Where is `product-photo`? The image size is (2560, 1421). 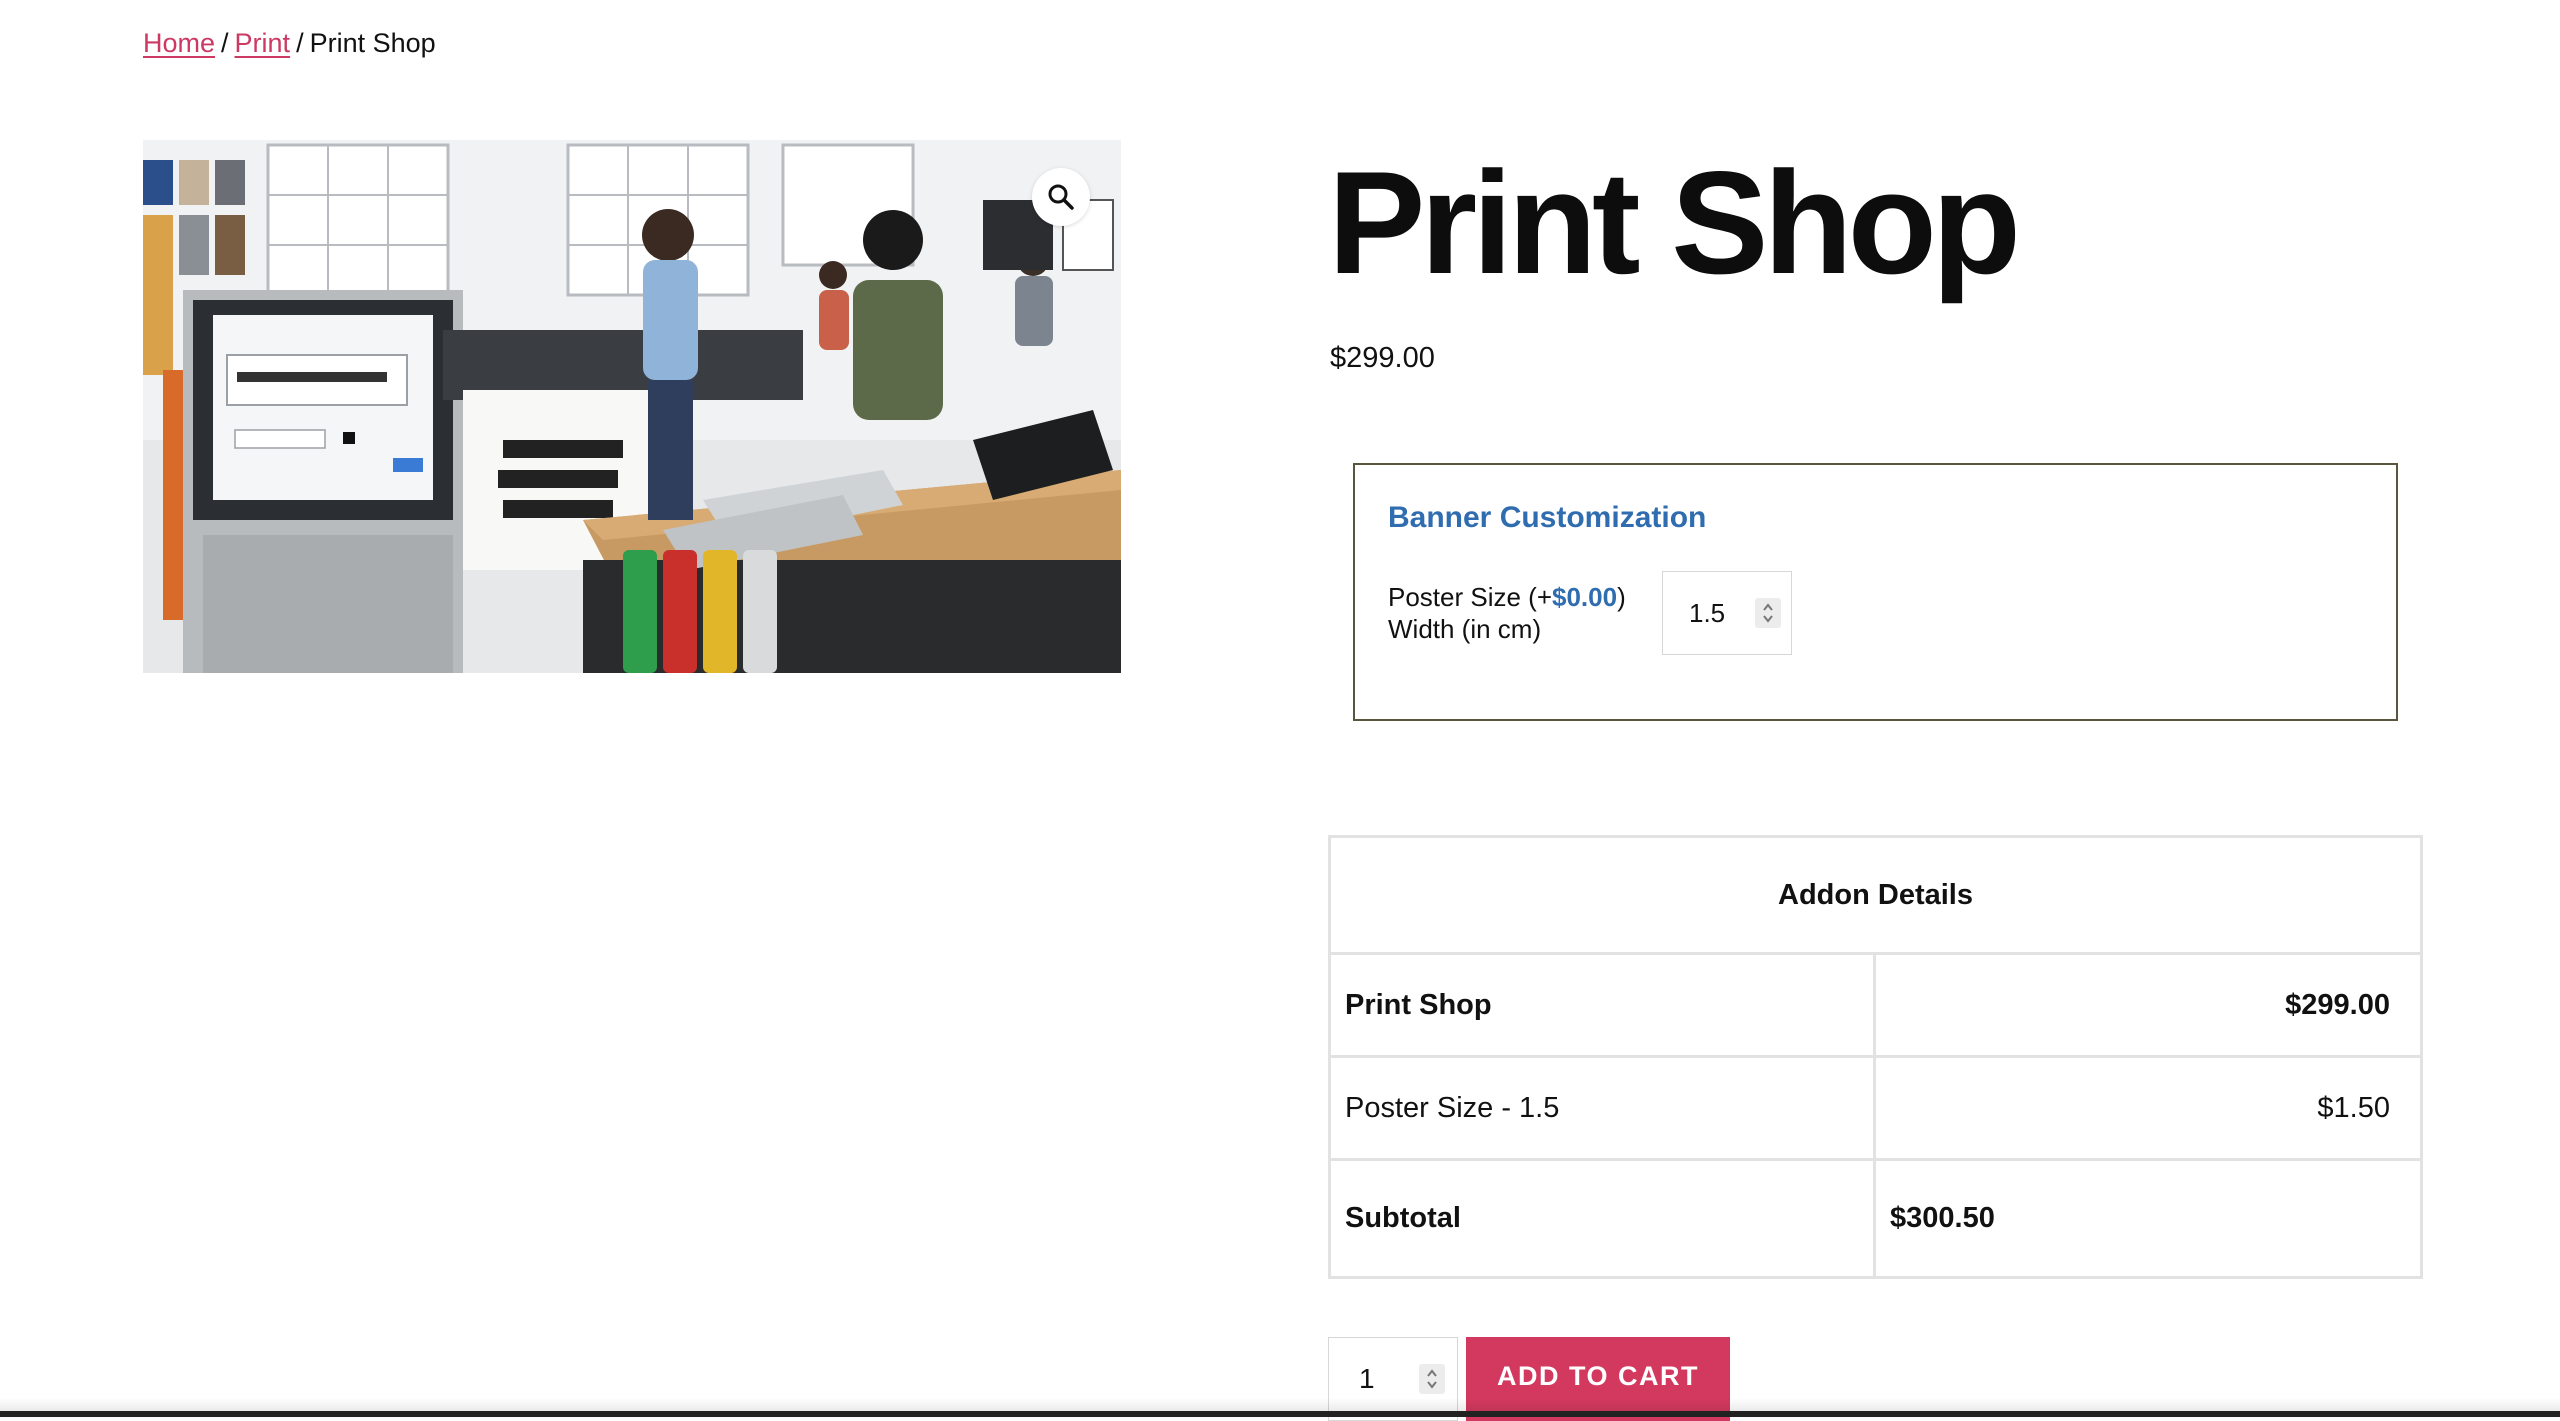
product-photo is located at coordinates (632, 406).